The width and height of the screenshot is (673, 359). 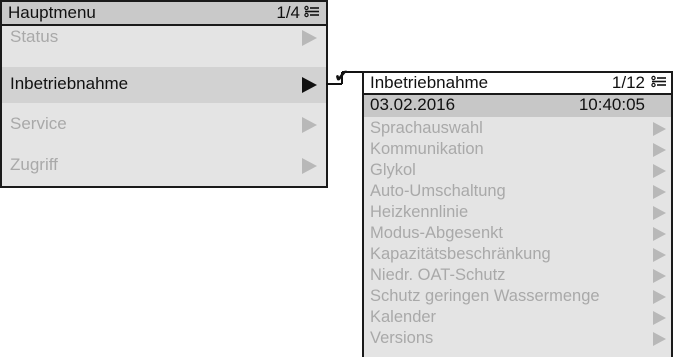 I want to click on current-date: 03.02.2016, so click(x=413, y=104).